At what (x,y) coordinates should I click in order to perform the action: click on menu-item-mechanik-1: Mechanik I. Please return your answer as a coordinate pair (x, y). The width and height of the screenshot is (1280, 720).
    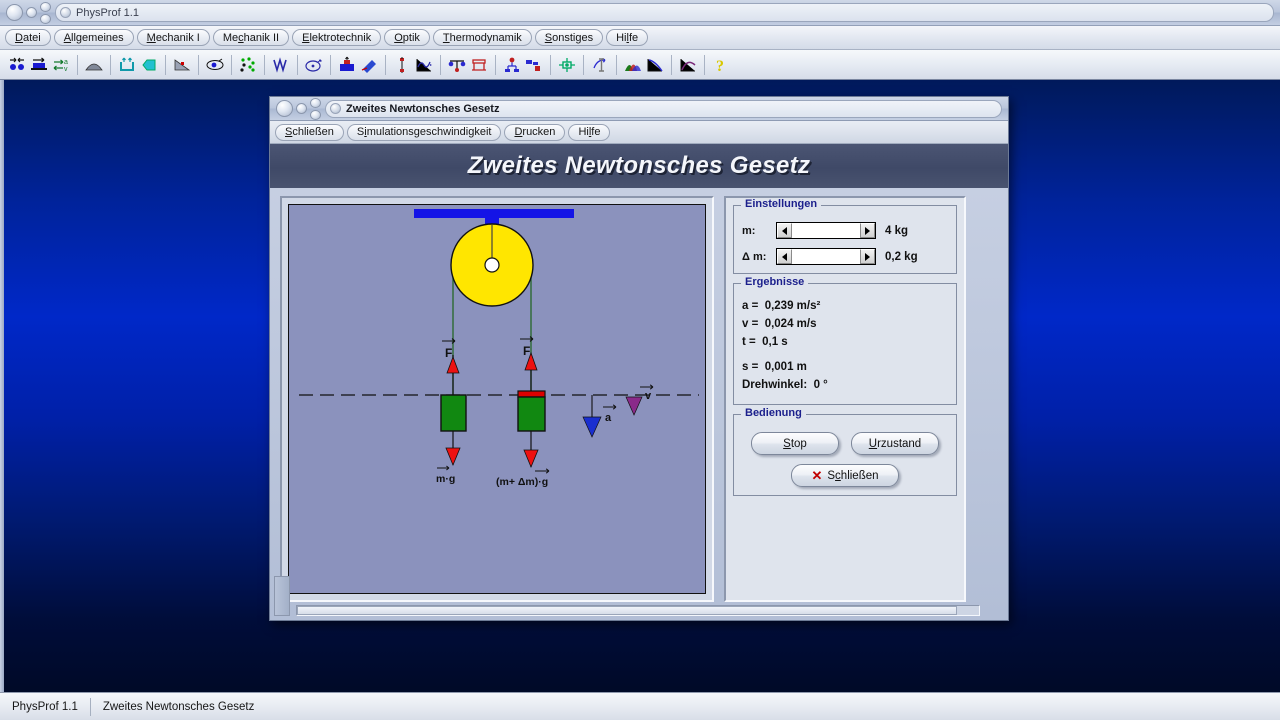
    Looking at the image, I should click on (173, 37).